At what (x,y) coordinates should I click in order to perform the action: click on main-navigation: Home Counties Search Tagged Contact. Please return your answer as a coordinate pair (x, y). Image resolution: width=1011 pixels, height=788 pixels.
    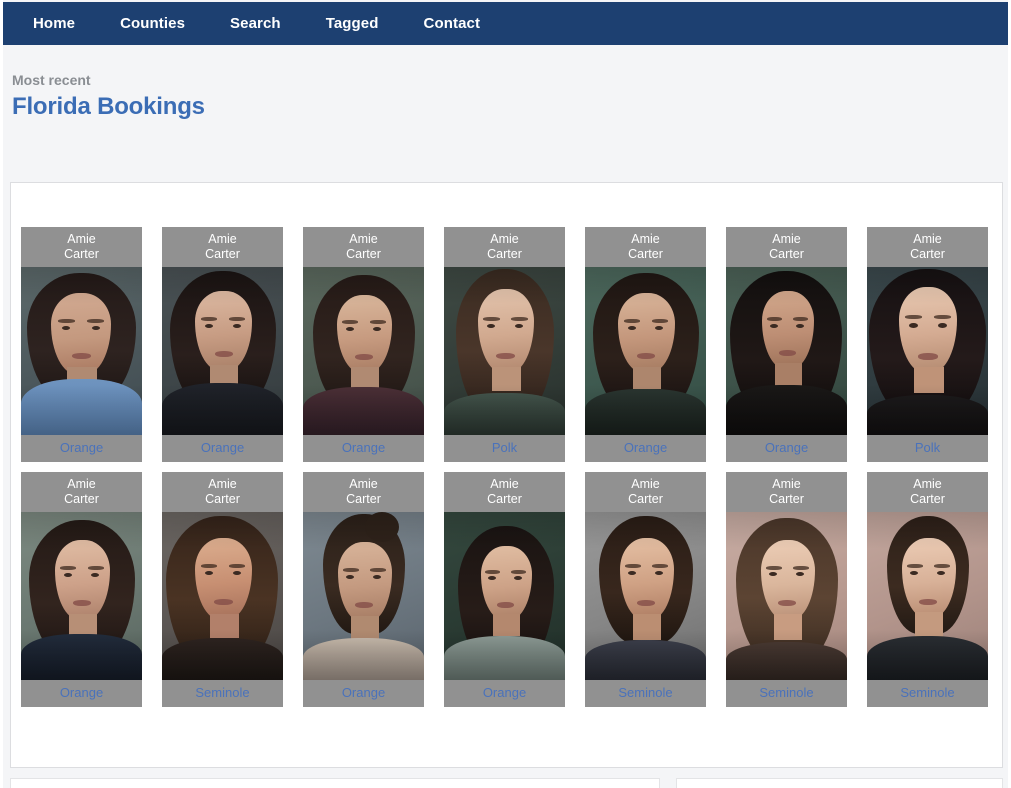
    Looking at the image, I should click on (505, 23).